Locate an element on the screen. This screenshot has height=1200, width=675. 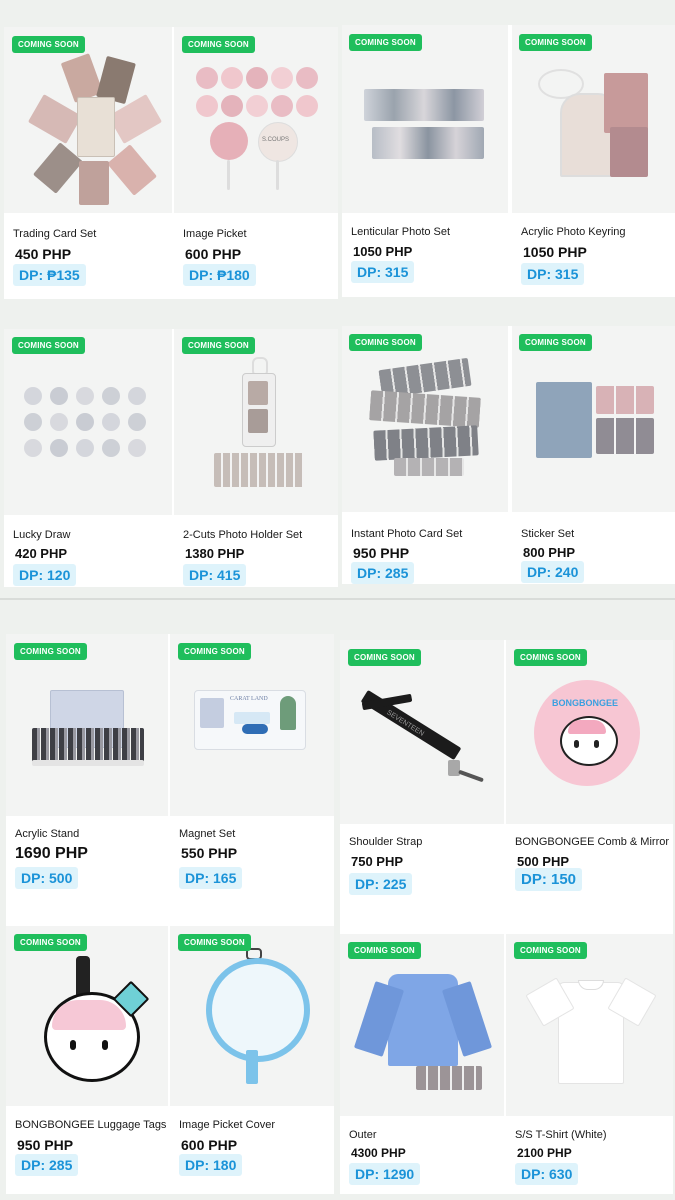
image-picket-art: S.COUPS is located at coordinates (258, 132).